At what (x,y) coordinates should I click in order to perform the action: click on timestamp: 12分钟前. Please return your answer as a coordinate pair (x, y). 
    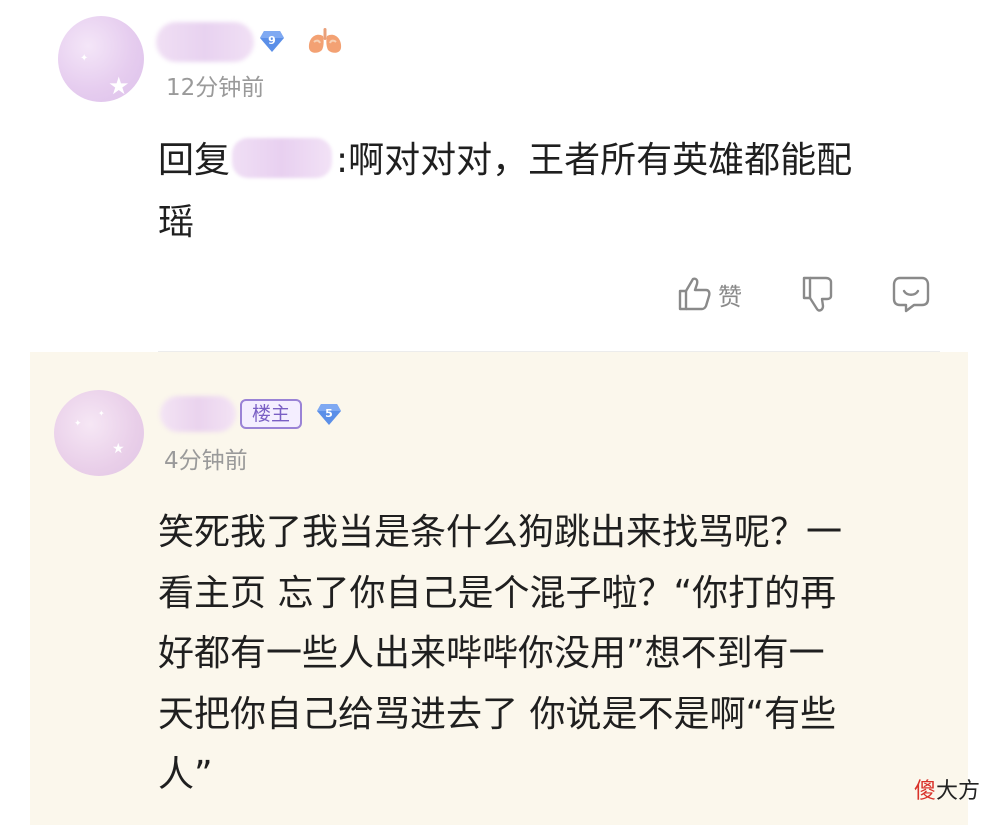
    Looking at the image, I should click on (215, 88).